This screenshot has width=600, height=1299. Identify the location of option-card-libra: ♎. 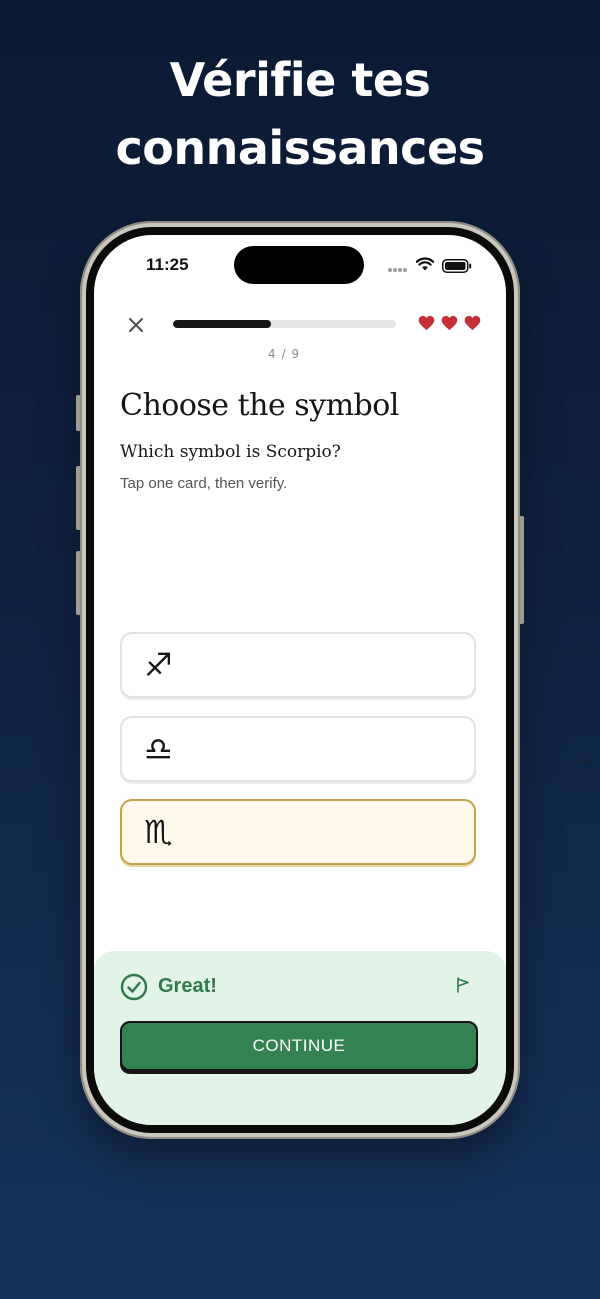
(298, 749).